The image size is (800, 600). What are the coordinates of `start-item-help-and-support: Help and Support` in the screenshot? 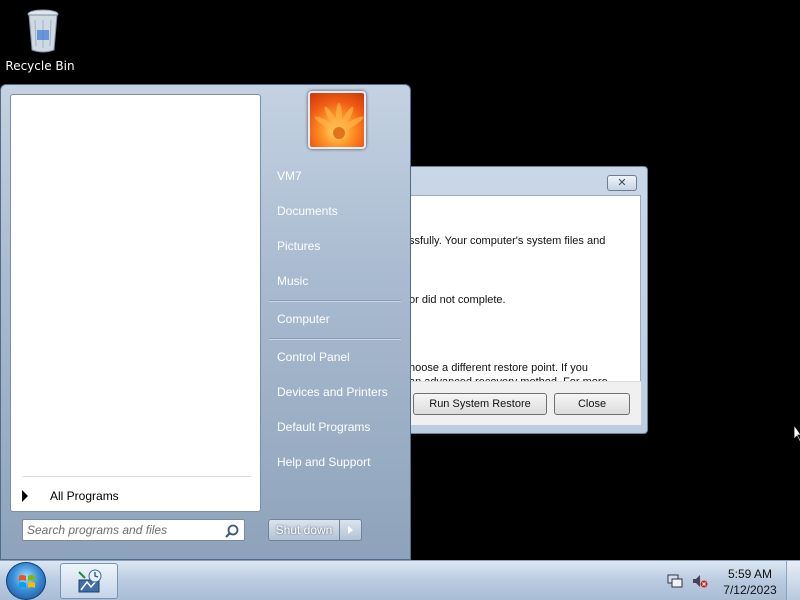 It's located at (336, 462).